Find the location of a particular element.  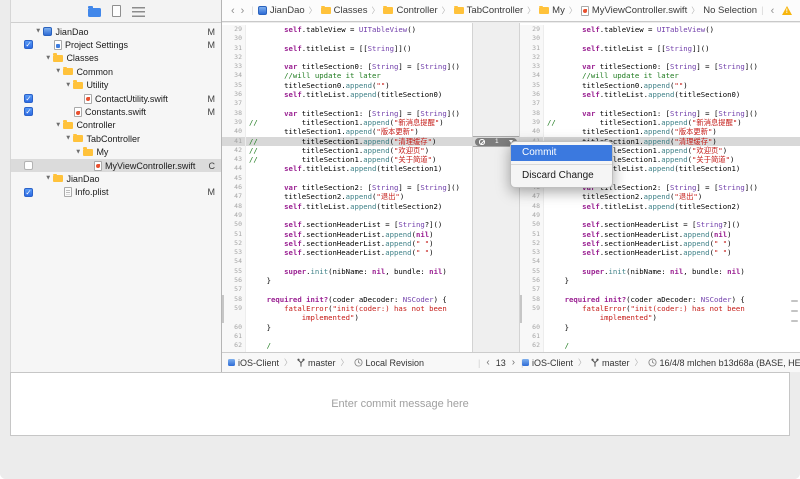

log-list-icon is located at coordinates (138, 11).